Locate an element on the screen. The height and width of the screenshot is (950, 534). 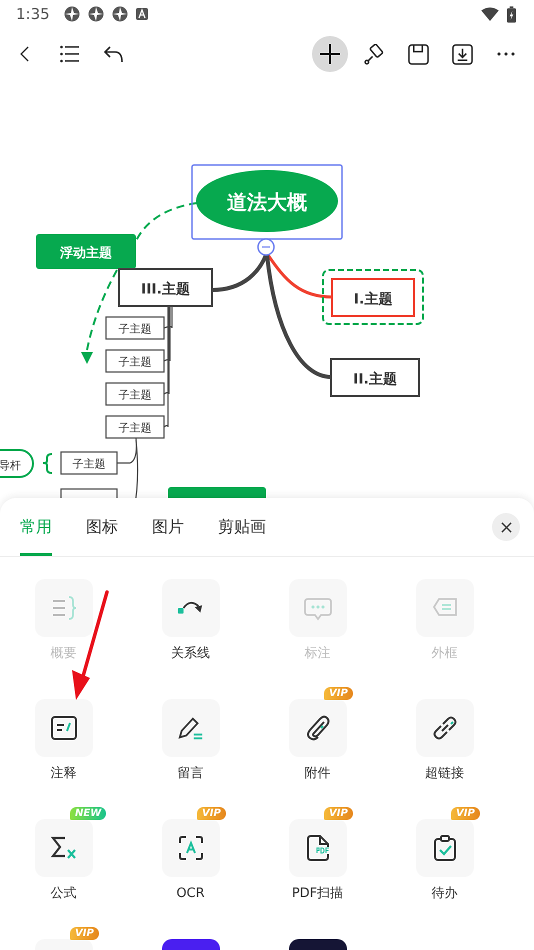
app-icon is located at coordinates (142, 14).